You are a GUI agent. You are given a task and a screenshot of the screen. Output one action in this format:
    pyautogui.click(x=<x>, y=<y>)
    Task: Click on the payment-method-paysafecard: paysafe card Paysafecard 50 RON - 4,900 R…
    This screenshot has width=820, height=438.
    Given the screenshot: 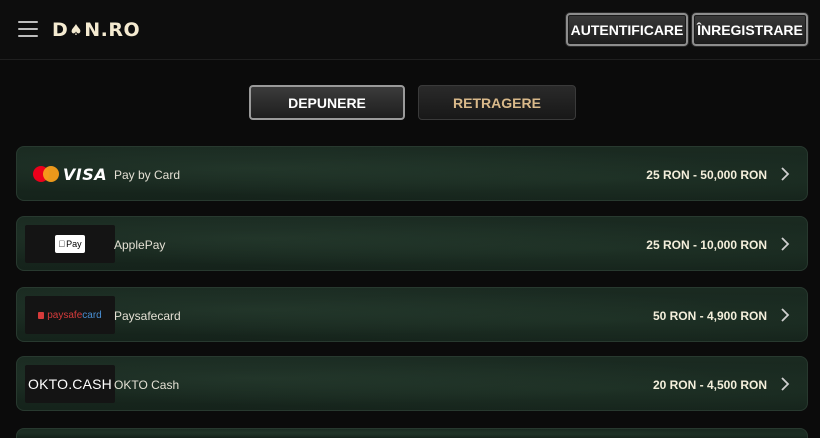 What is the action you would take?
    pyautogui.click(x=412, y=314)
    